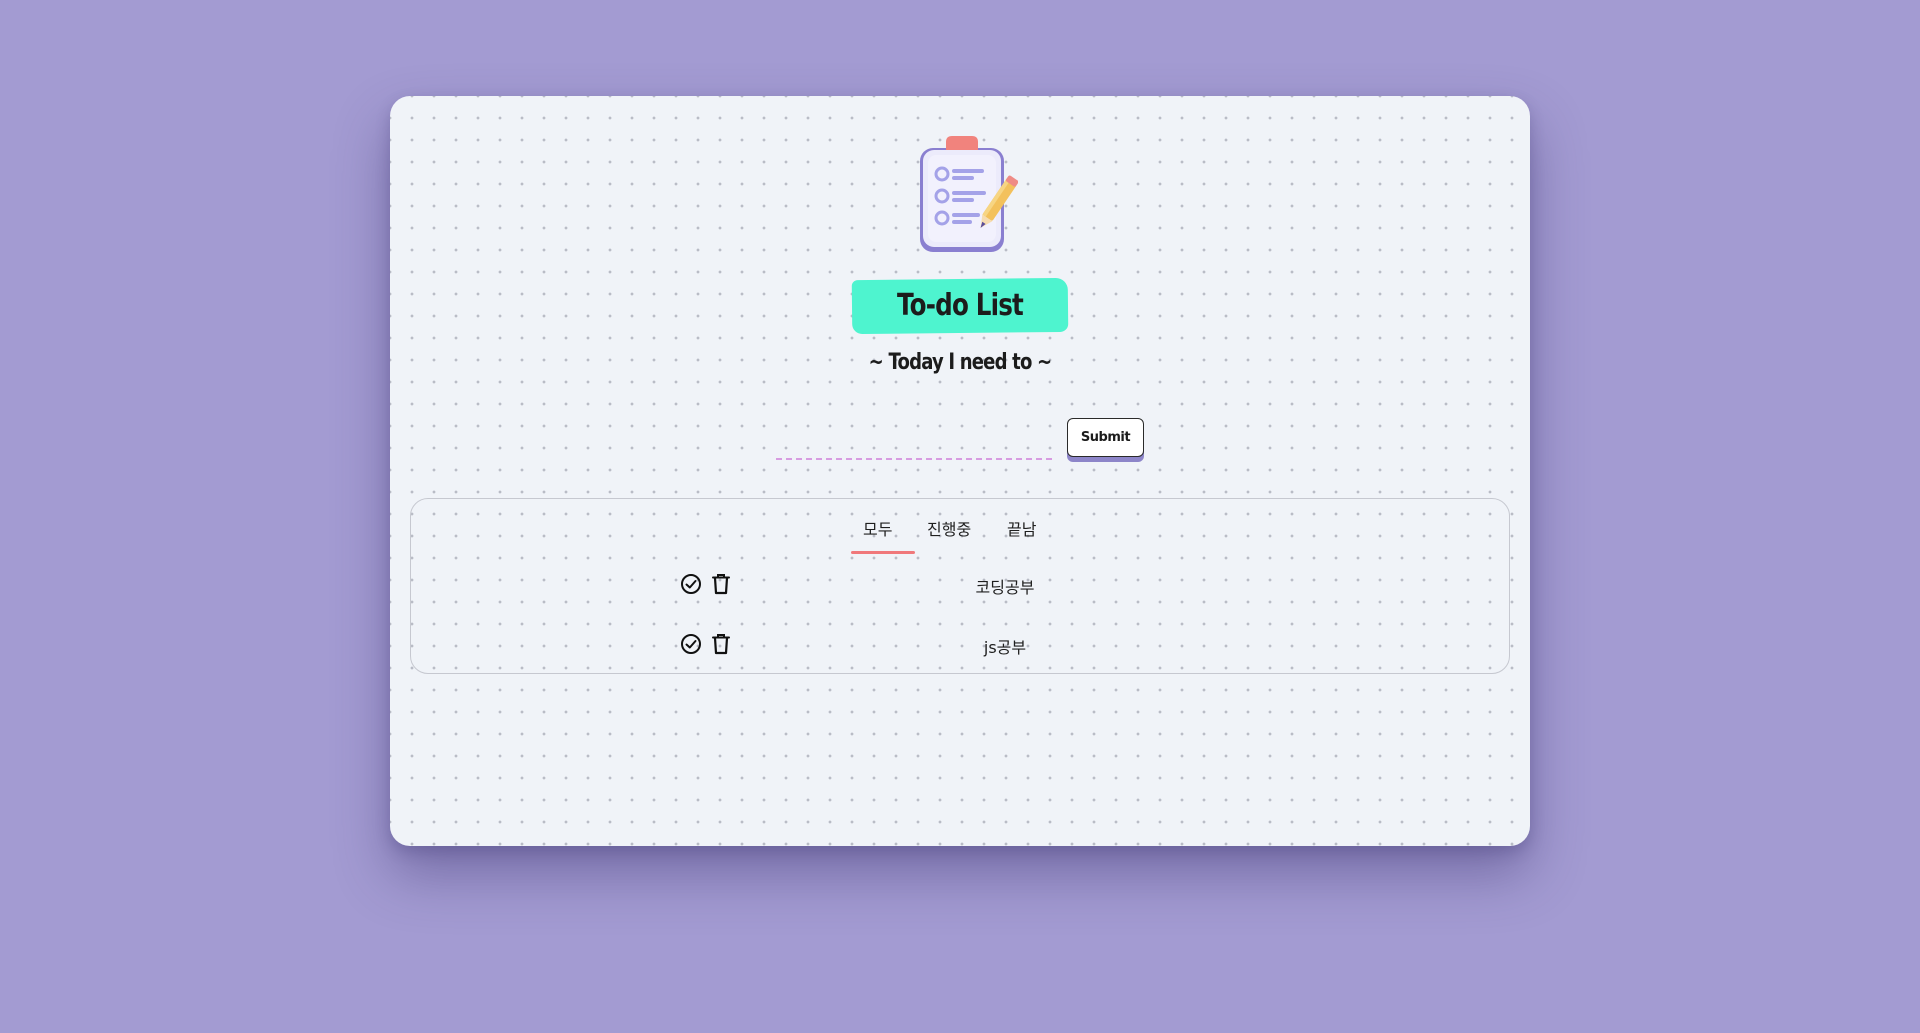  I want to click on task-item: 코딩공부, so click(960, 584).